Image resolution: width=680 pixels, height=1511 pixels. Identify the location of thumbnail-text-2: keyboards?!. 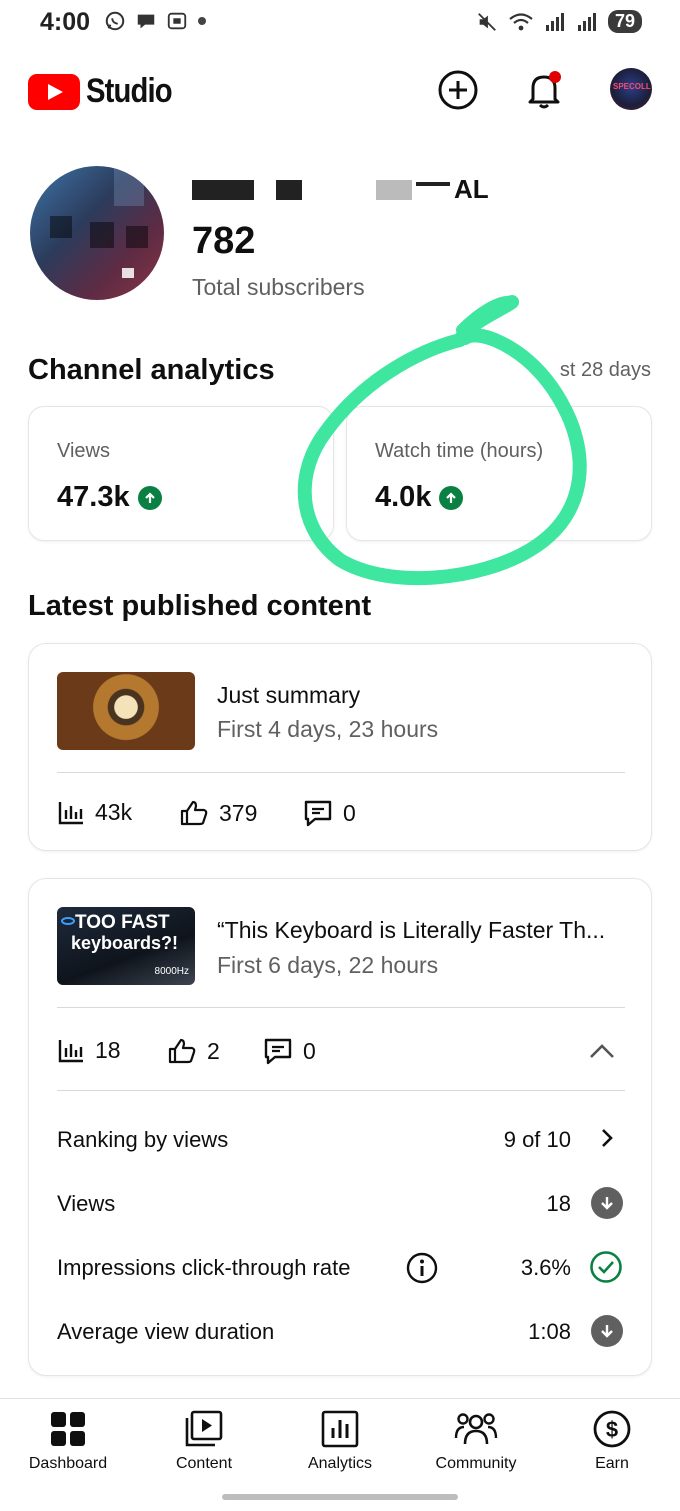
(125, 943).